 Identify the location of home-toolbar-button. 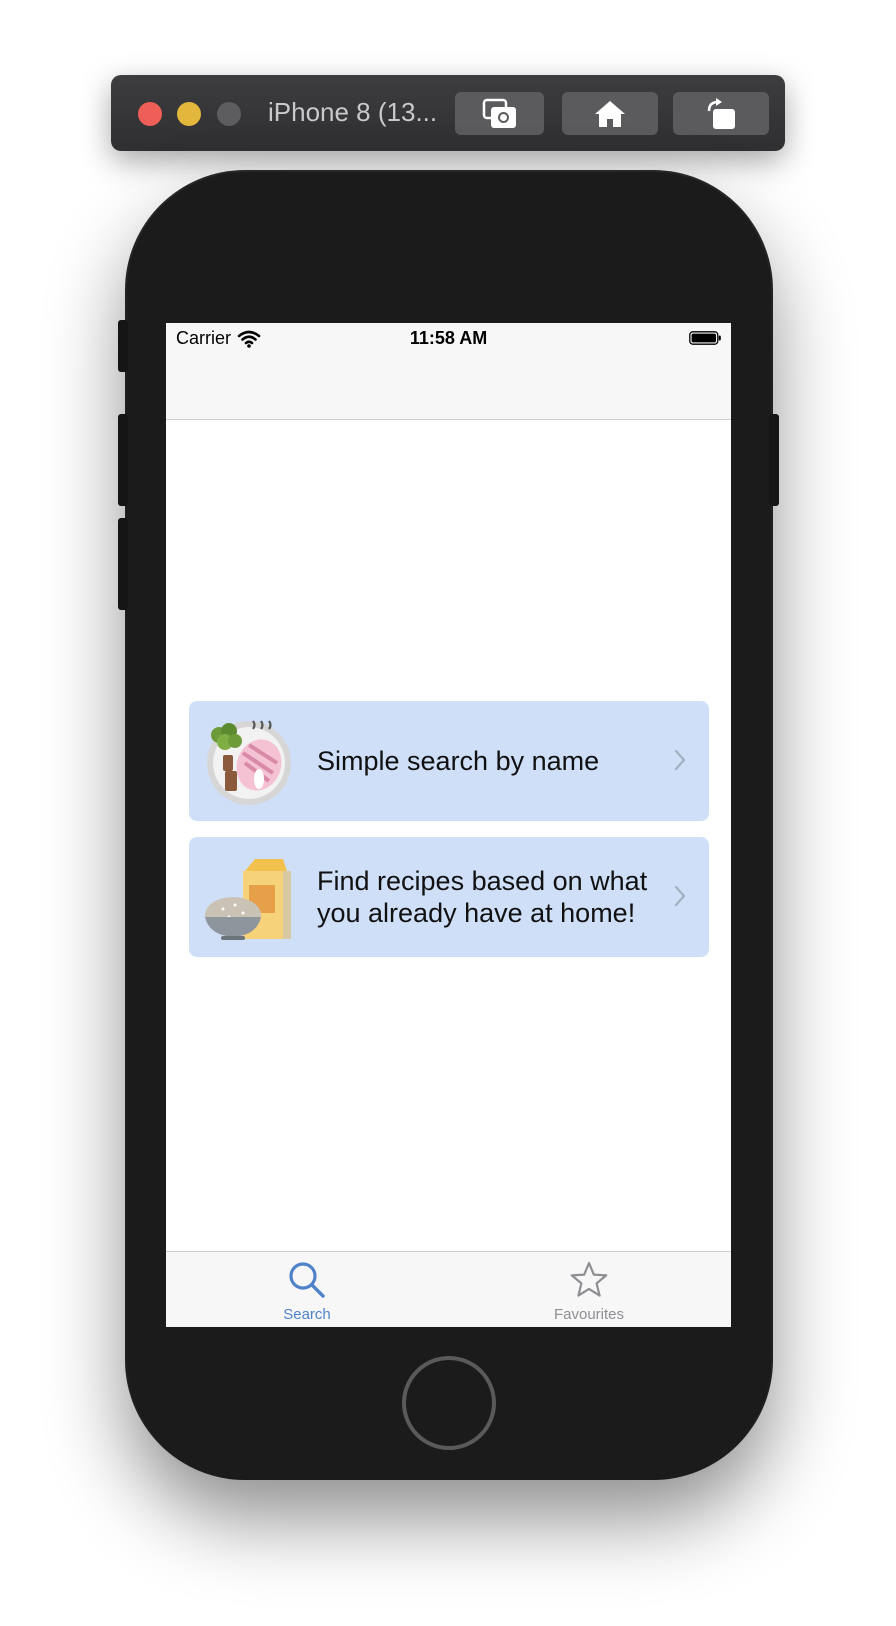
(610, 113).